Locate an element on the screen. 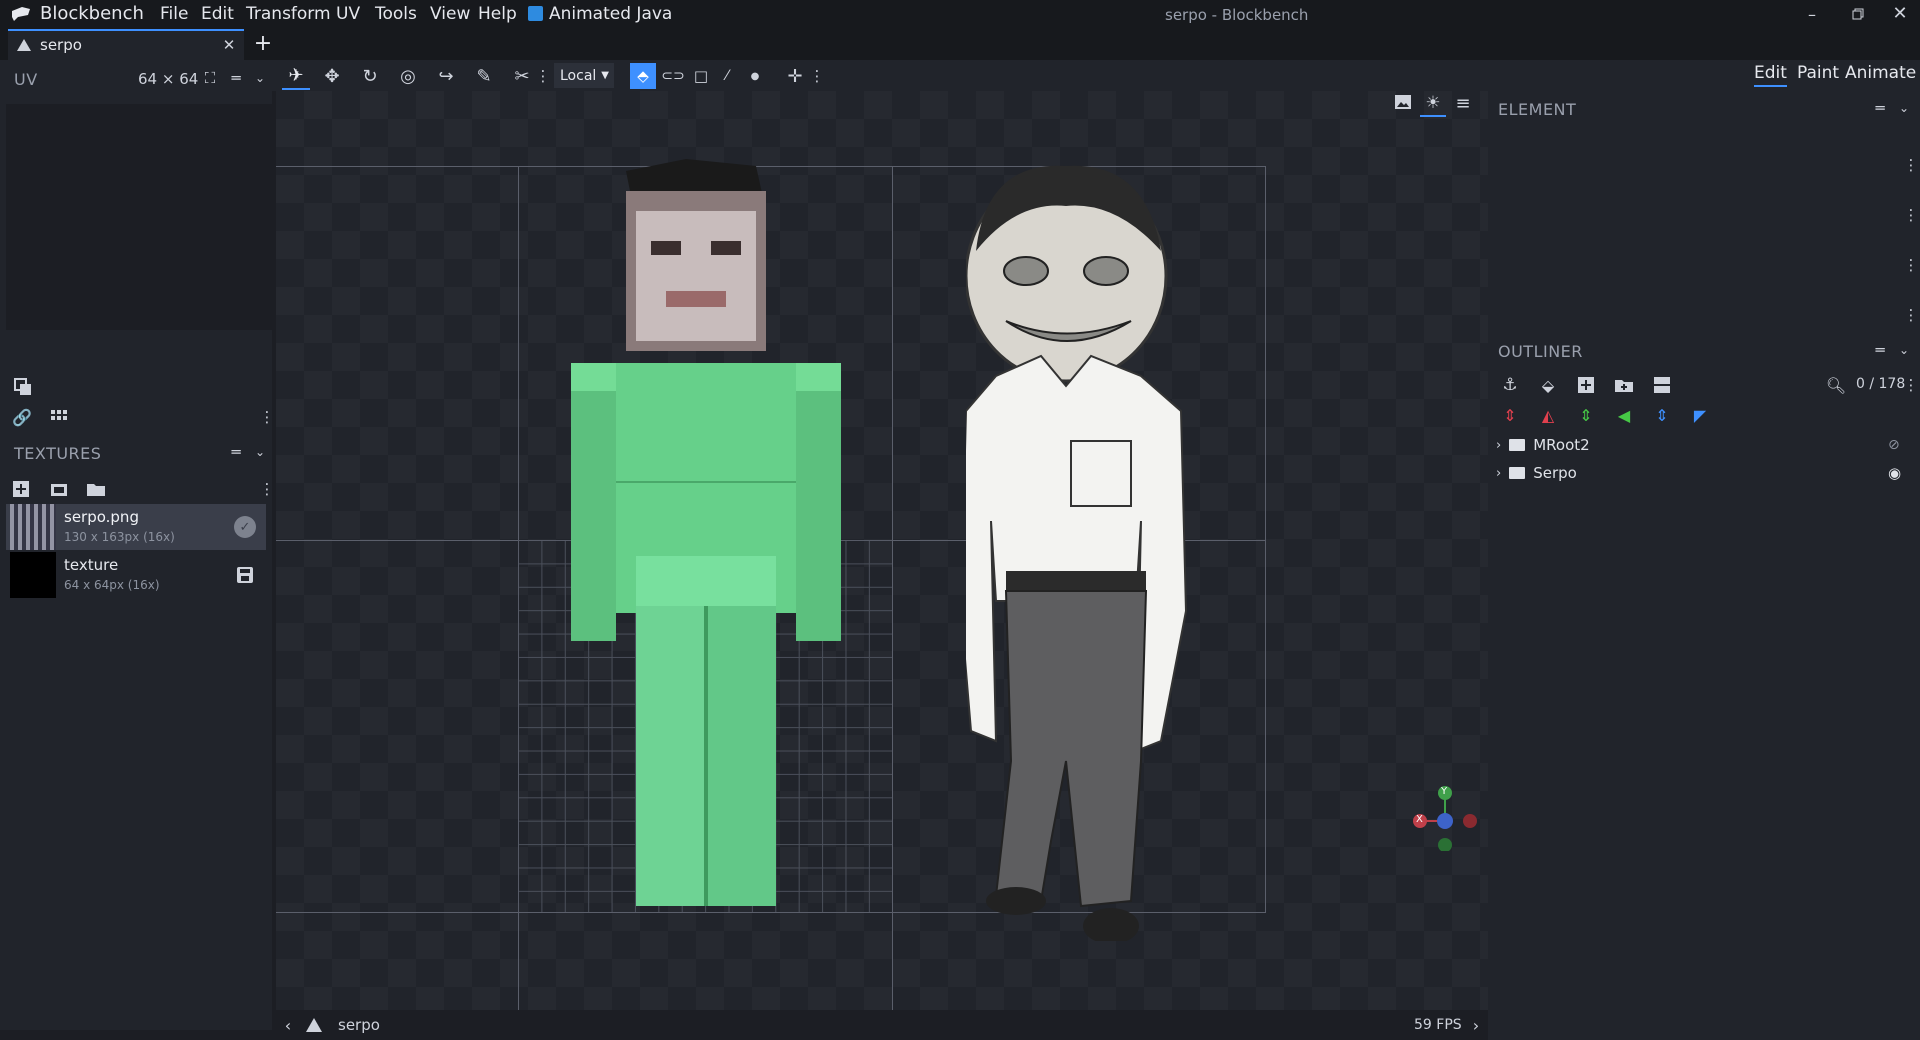 Image resolution: width=1920 pixels, height=1040 pixels. add-cube-icon is located at coordinates (1586, 385).